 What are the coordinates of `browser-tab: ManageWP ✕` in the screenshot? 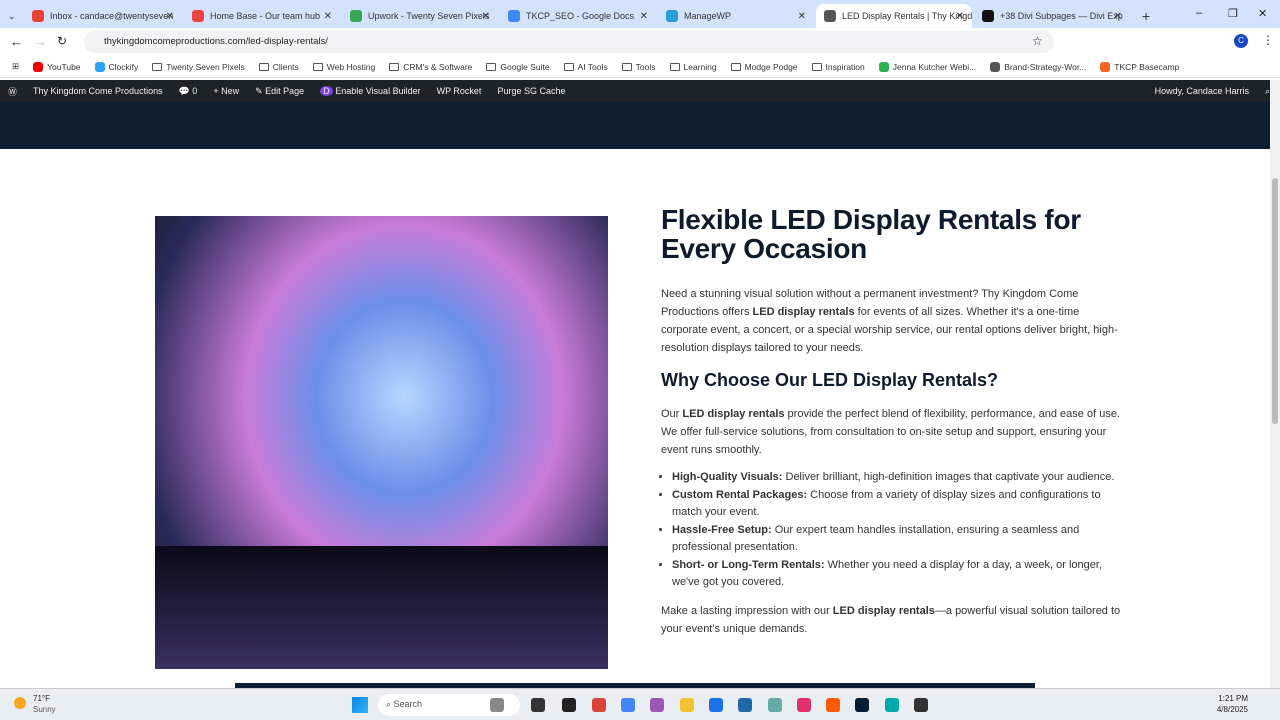 It's located at (736, 16).